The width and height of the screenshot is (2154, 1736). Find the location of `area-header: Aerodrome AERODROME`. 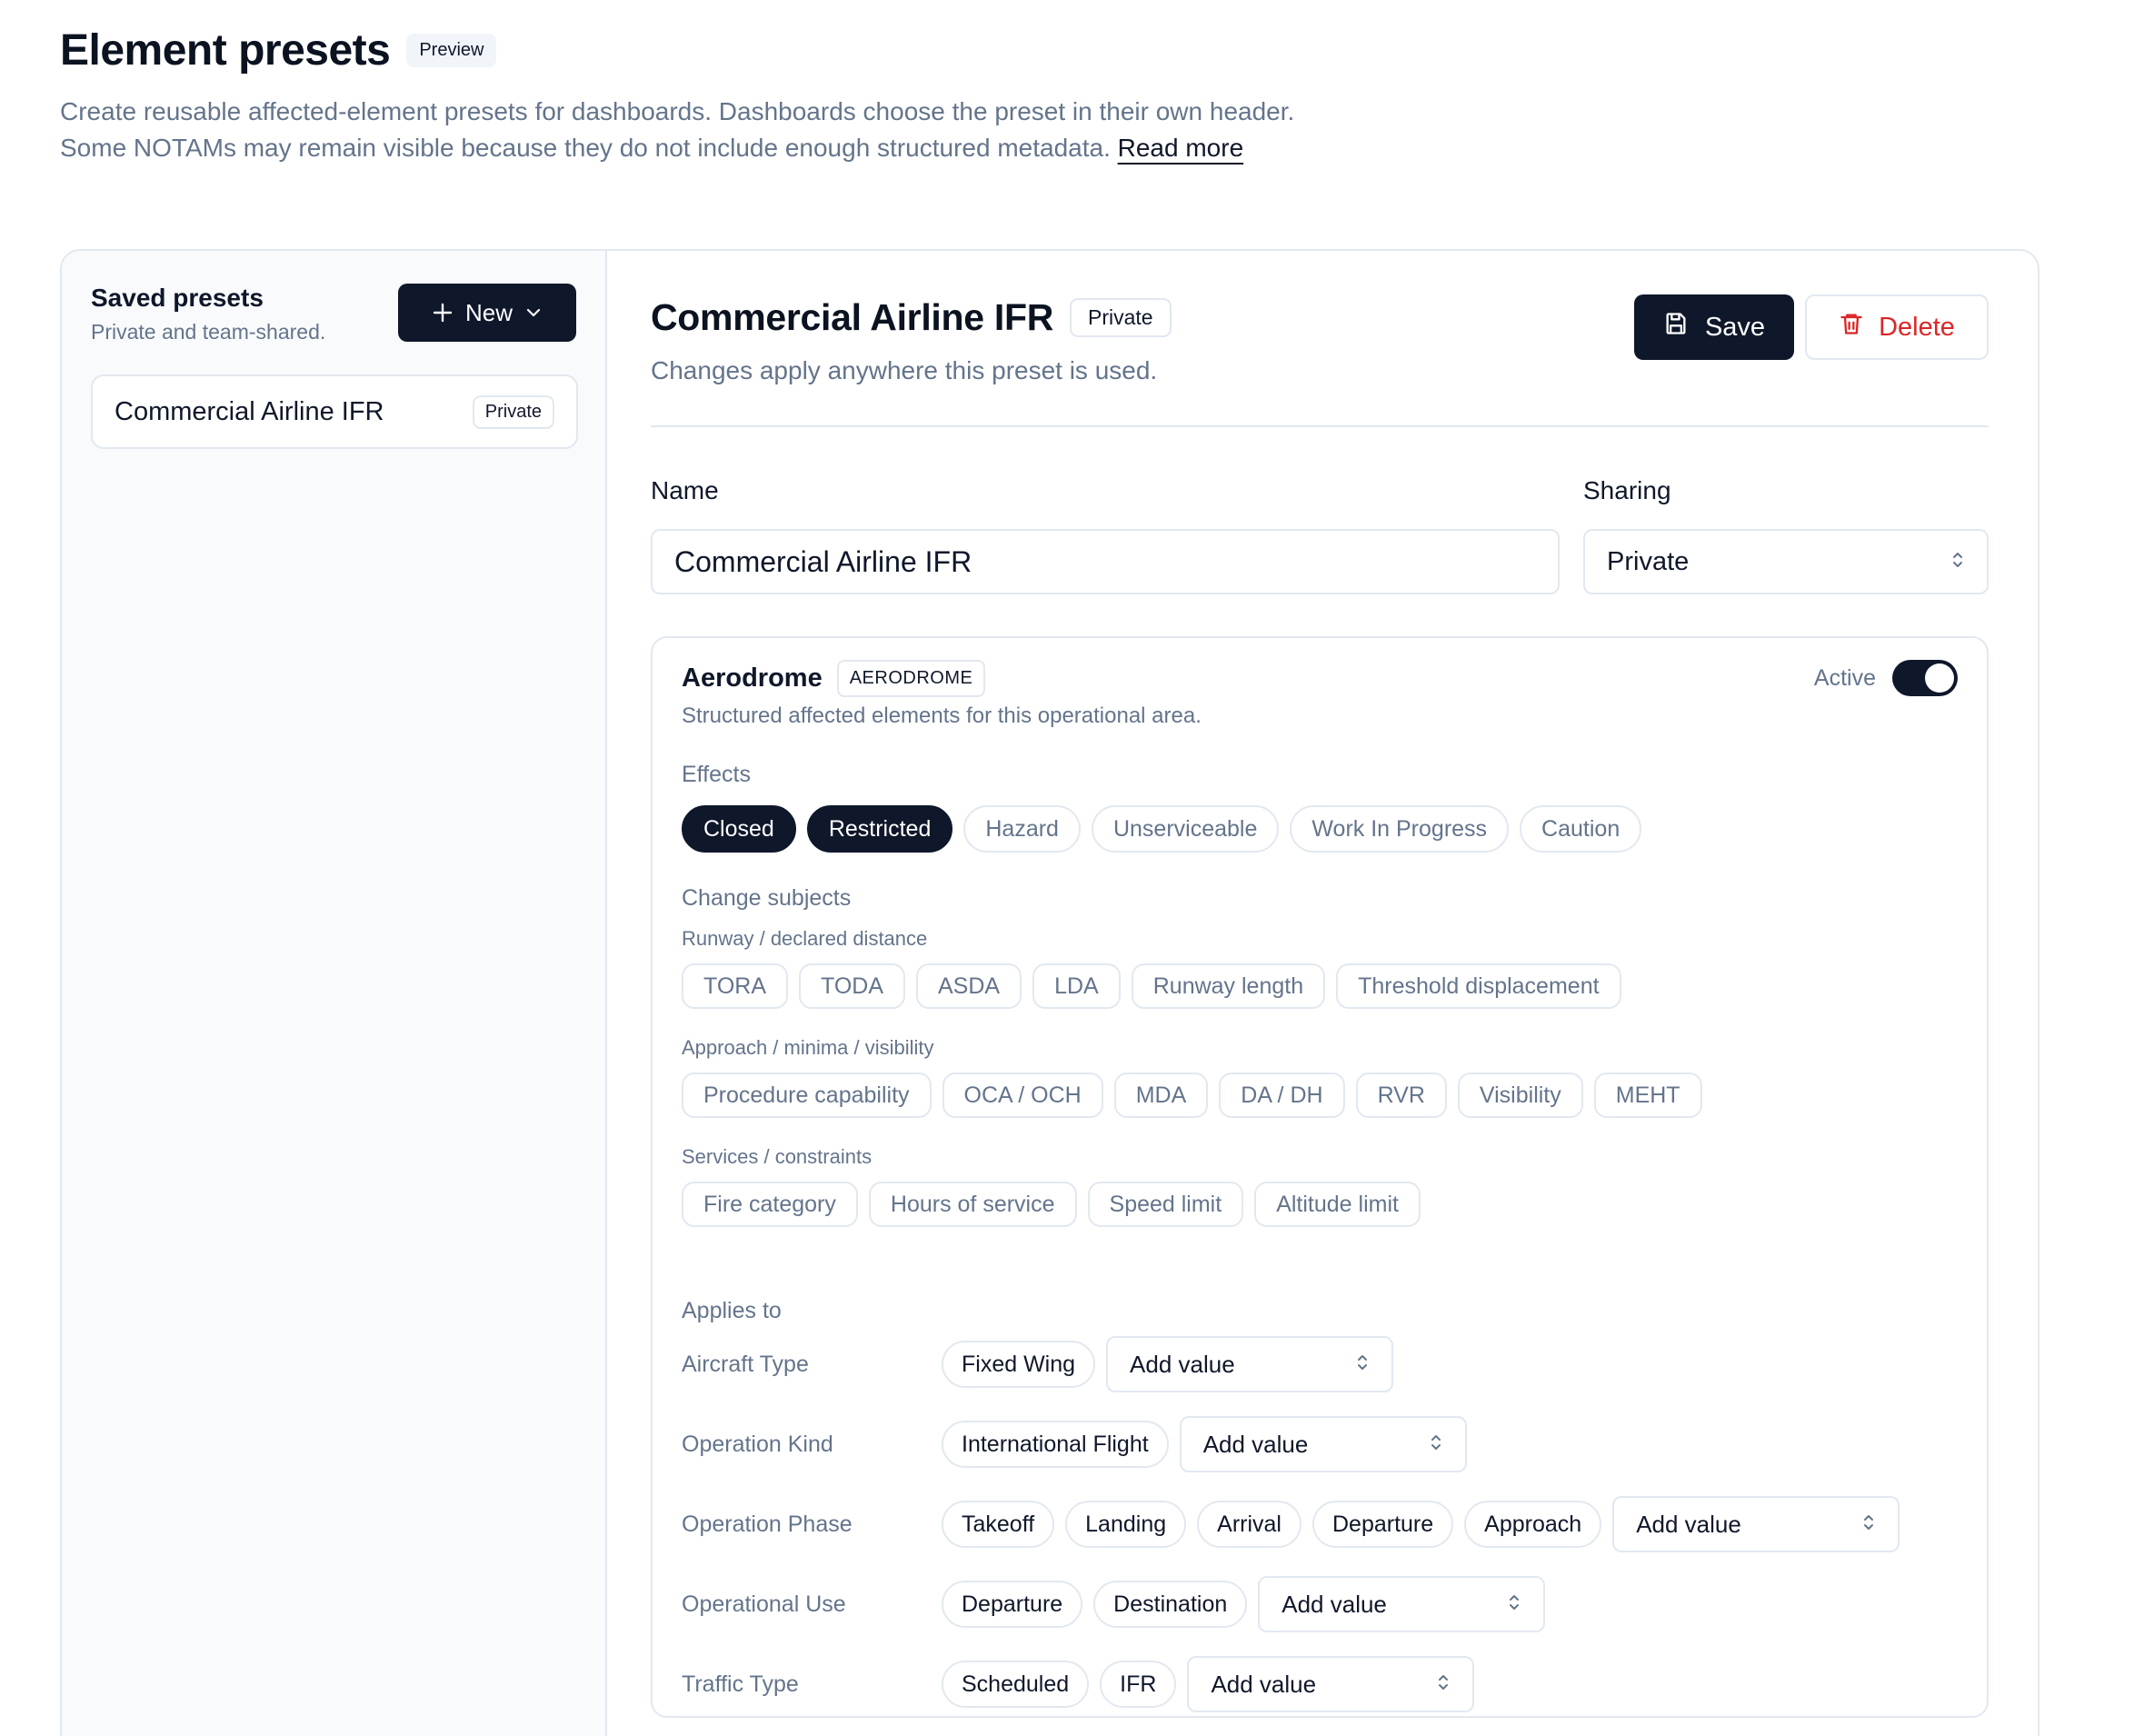

area-header: Aerodrome AERODROME is located at coordinates (834, 678).